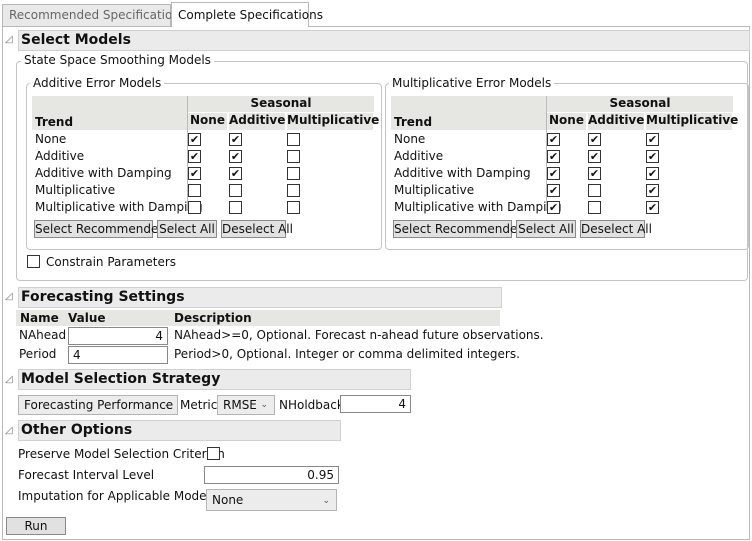  What do you see at coordinates (384, 40) in the screenshot?
I see `select-models-header: Select Models` at bounding box center [384, 40].